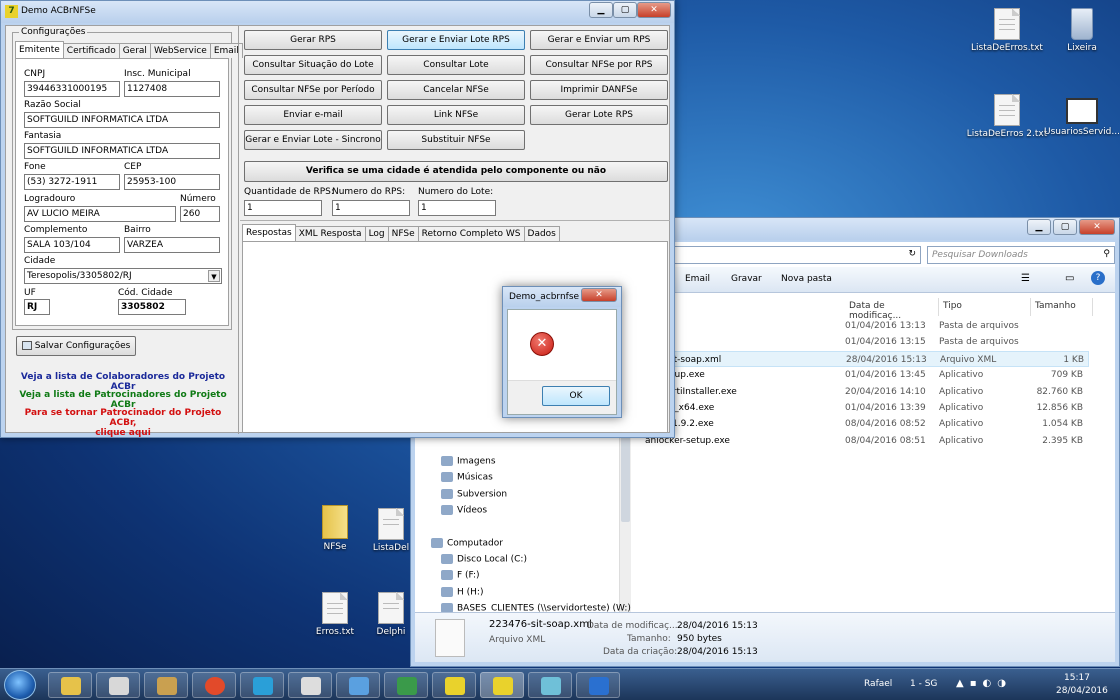  I want to click on complemento-field: SALA 103/104, so click(72, 245).